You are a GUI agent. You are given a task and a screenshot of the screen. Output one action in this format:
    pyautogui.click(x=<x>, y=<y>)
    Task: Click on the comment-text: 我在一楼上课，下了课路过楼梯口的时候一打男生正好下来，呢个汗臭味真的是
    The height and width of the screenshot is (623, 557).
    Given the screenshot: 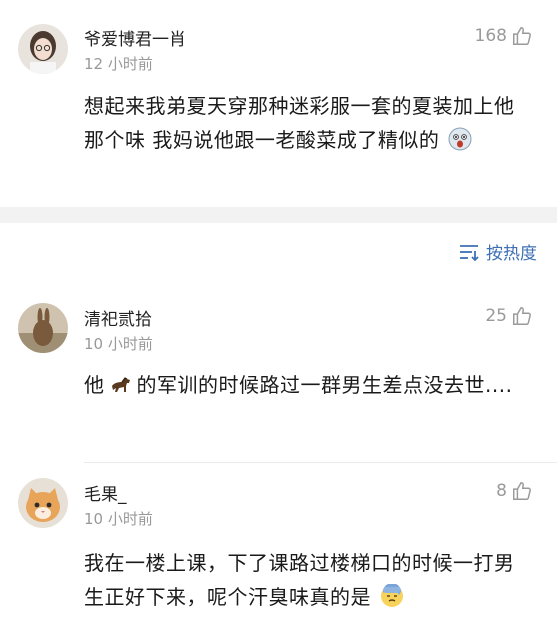 What is the action you would take?
    pyautogui.click(x=309, y=580)
    